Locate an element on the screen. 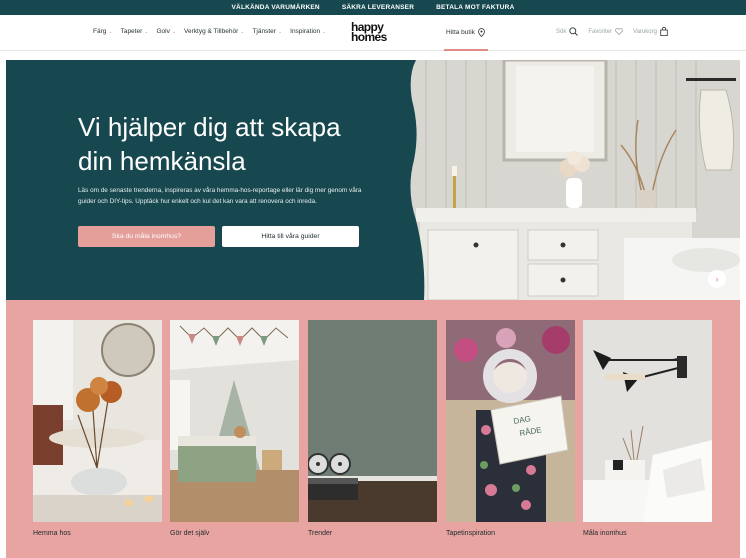  category-card-tapetinspiration: DAG RÅDE is located at coordinates (510, 421).